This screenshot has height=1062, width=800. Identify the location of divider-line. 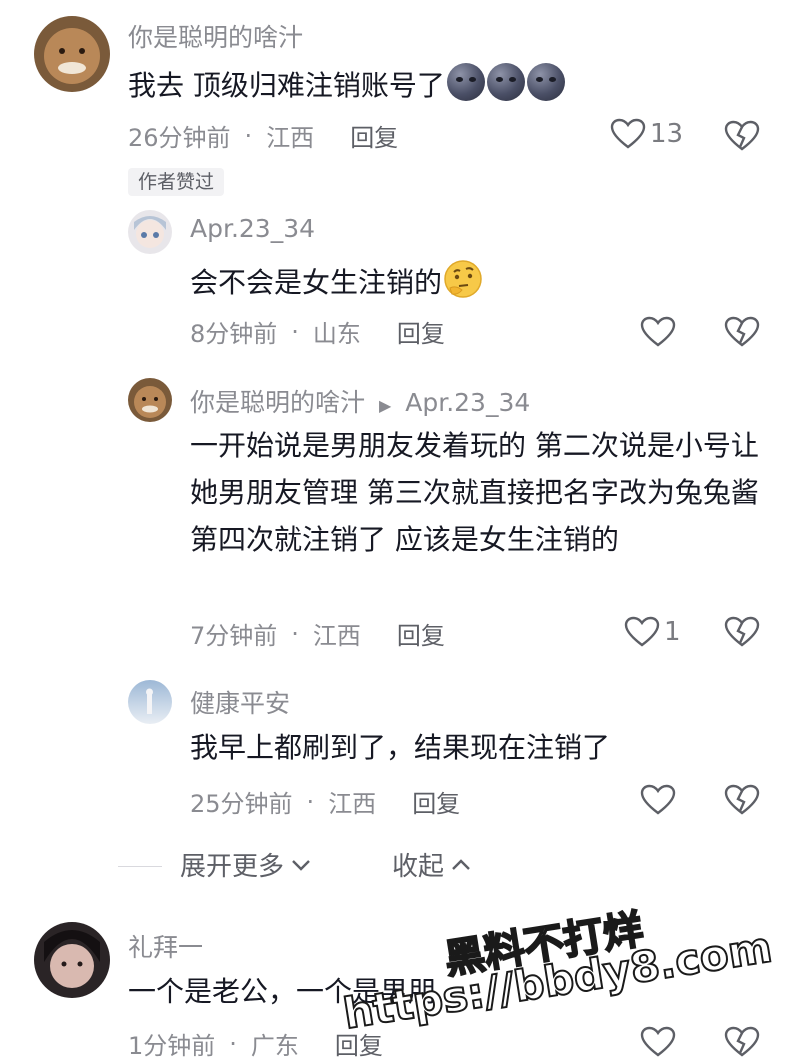
(140, 866).